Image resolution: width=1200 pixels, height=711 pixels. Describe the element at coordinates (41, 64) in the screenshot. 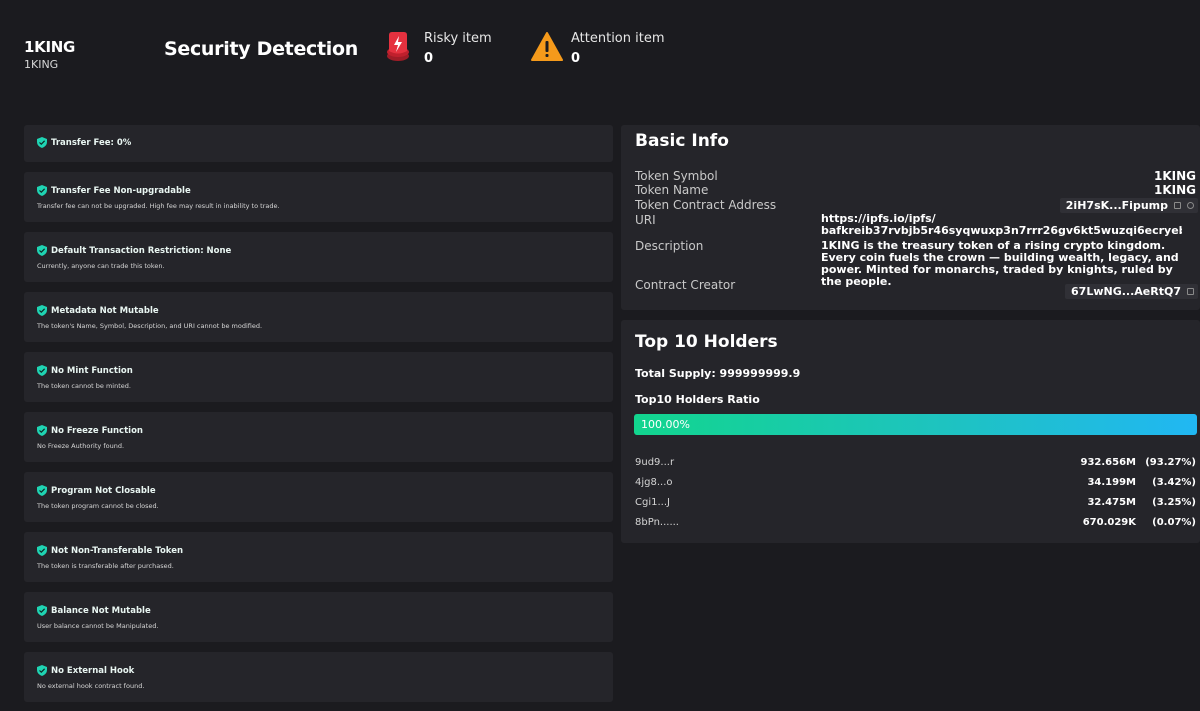

I see `token-symbol: 1KING` at that location.